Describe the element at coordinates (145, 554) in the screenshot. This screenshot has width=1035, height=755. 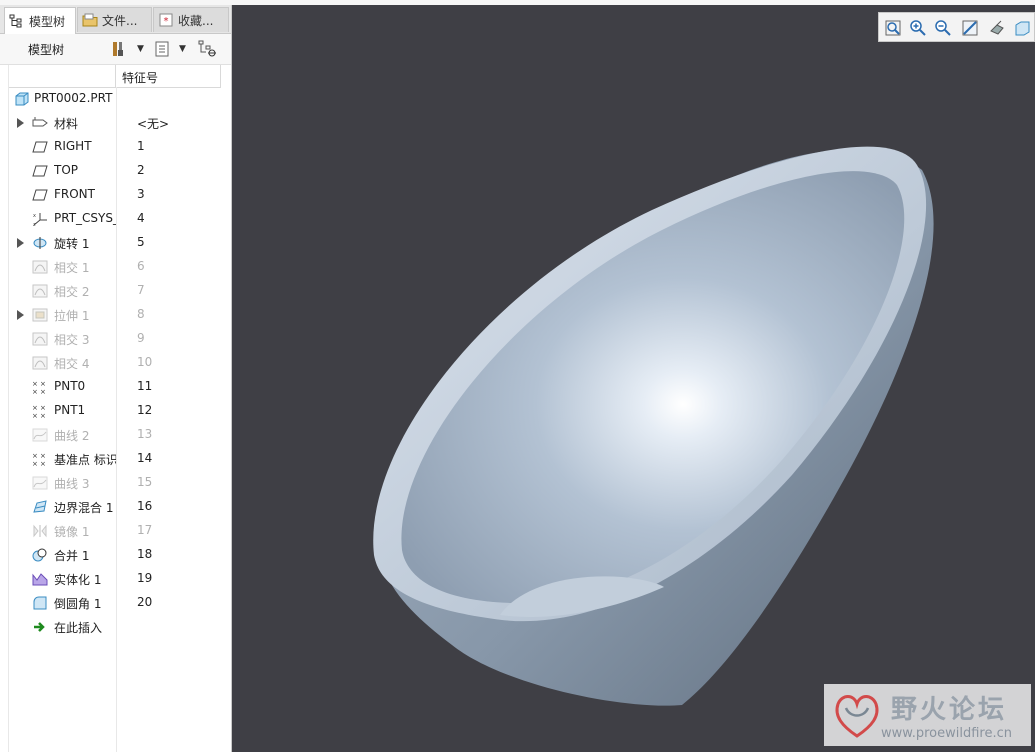
I see `tree-item-feature-id: 18` at that location.